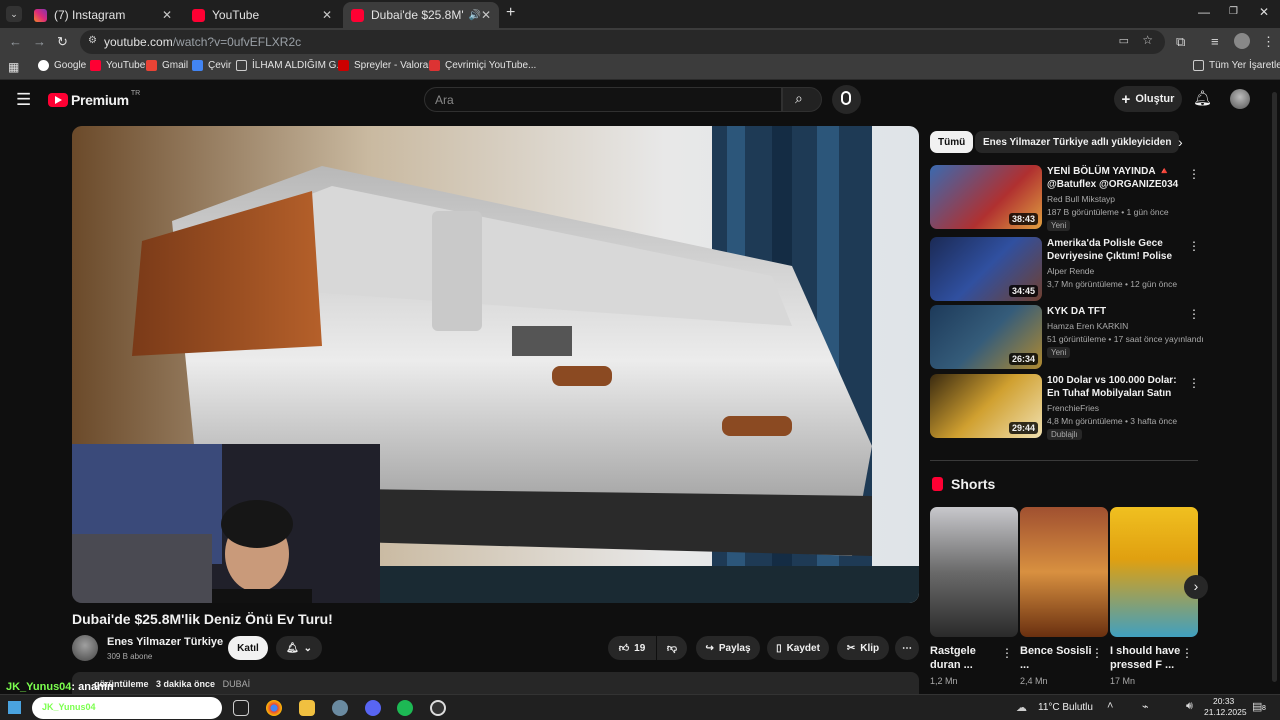  What do you see at coordinates (13, 67) in the screenshot?
I see `apps-grid-icon: ▦` at bounding box center [13, 67].